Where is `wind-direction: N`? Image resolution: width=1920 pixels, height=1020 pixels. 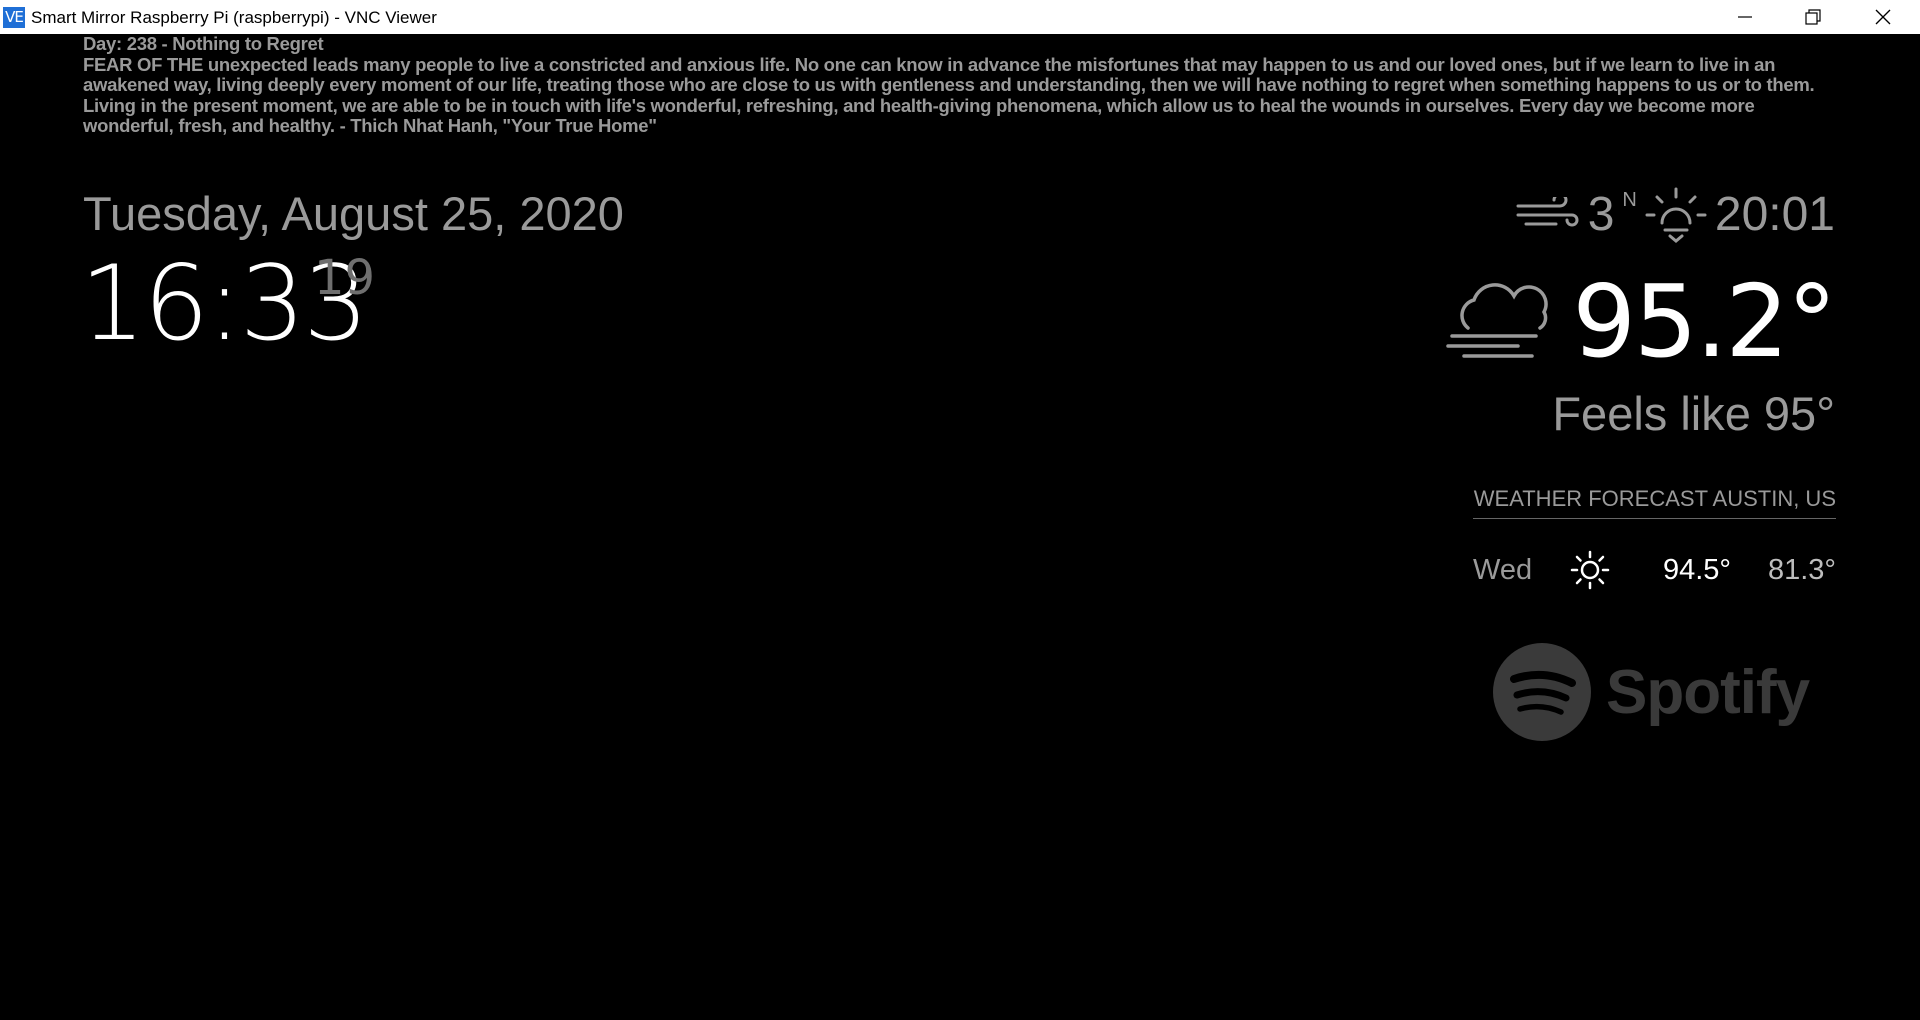 wind-direction: N is located at coordinates (1629, 199).